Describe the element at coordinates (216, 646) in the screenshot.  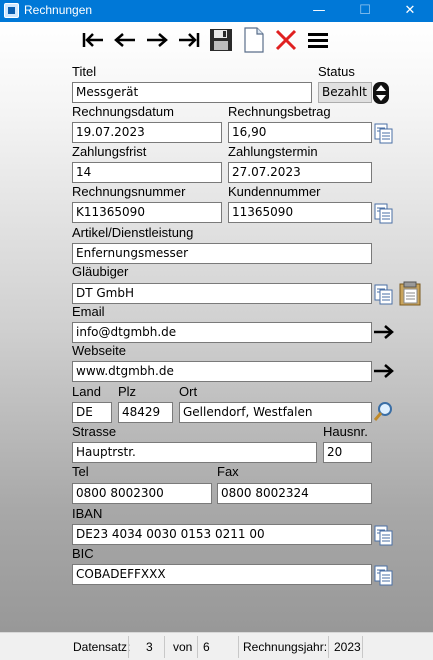
I see `status-bar: Datensatz: 3 von 6 Rechnungsjahr: 2023` at that location.